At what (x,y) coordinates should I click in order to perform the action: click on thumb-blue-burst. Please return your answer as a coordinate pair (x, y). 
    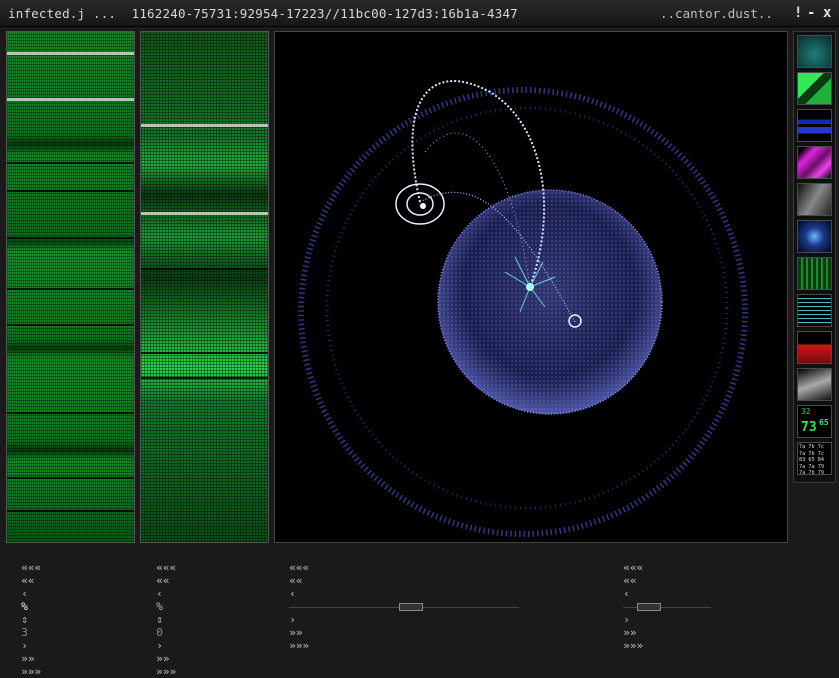
    Looking at the image, I should click on (814, 236).